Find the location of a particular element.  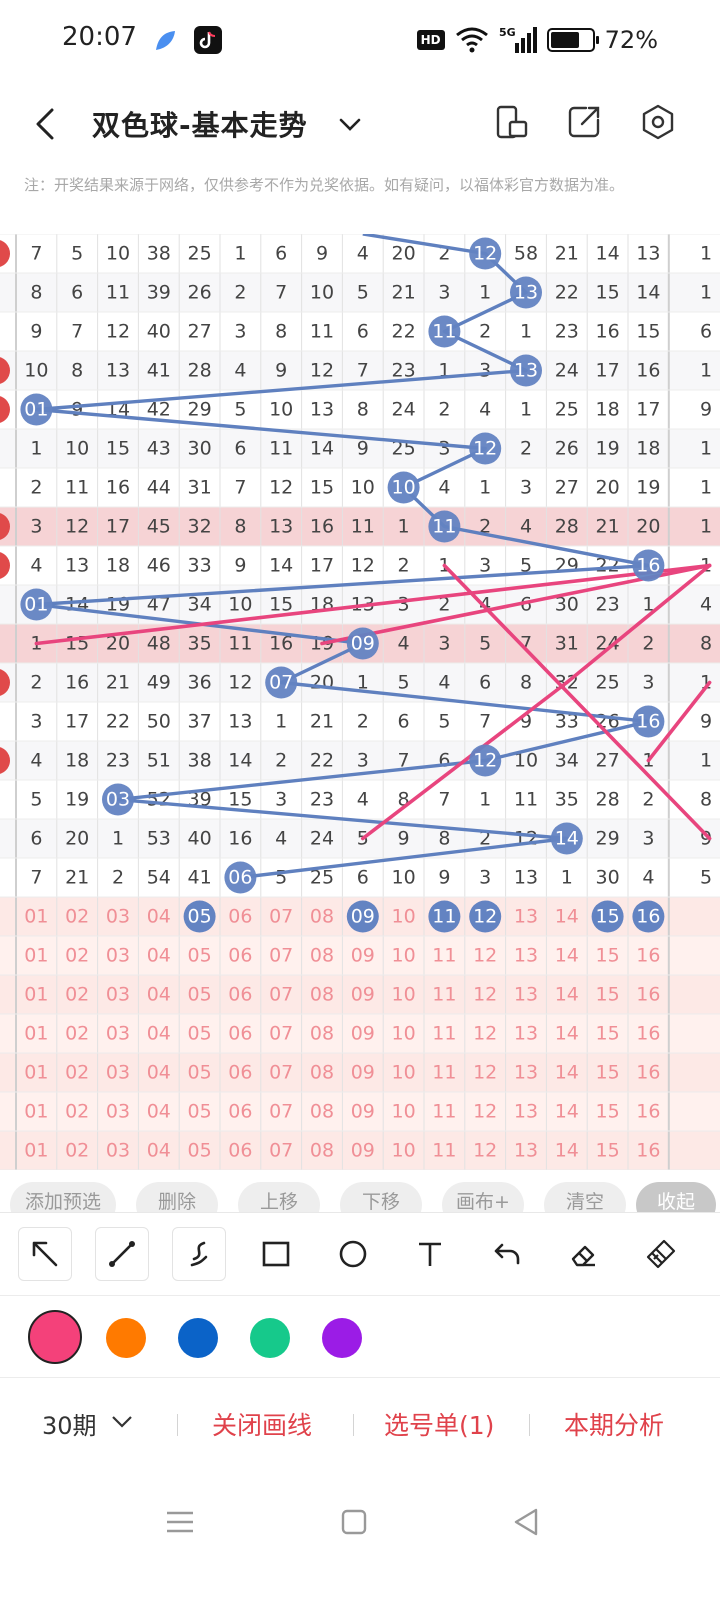

pick-cell: 02 is located at coordinates (77, 917).